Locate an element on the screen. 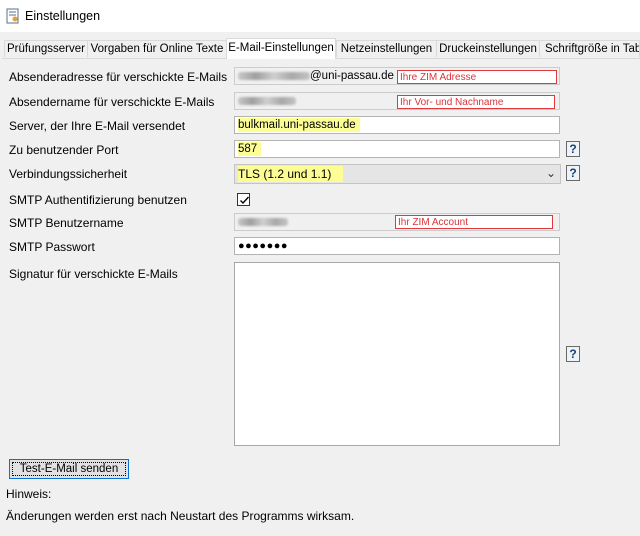 Image resolution: width=640 pixels, height=536 pixels. sender-address-hint: Ihre ZIM Adresse is located at coordinates (477, 77).